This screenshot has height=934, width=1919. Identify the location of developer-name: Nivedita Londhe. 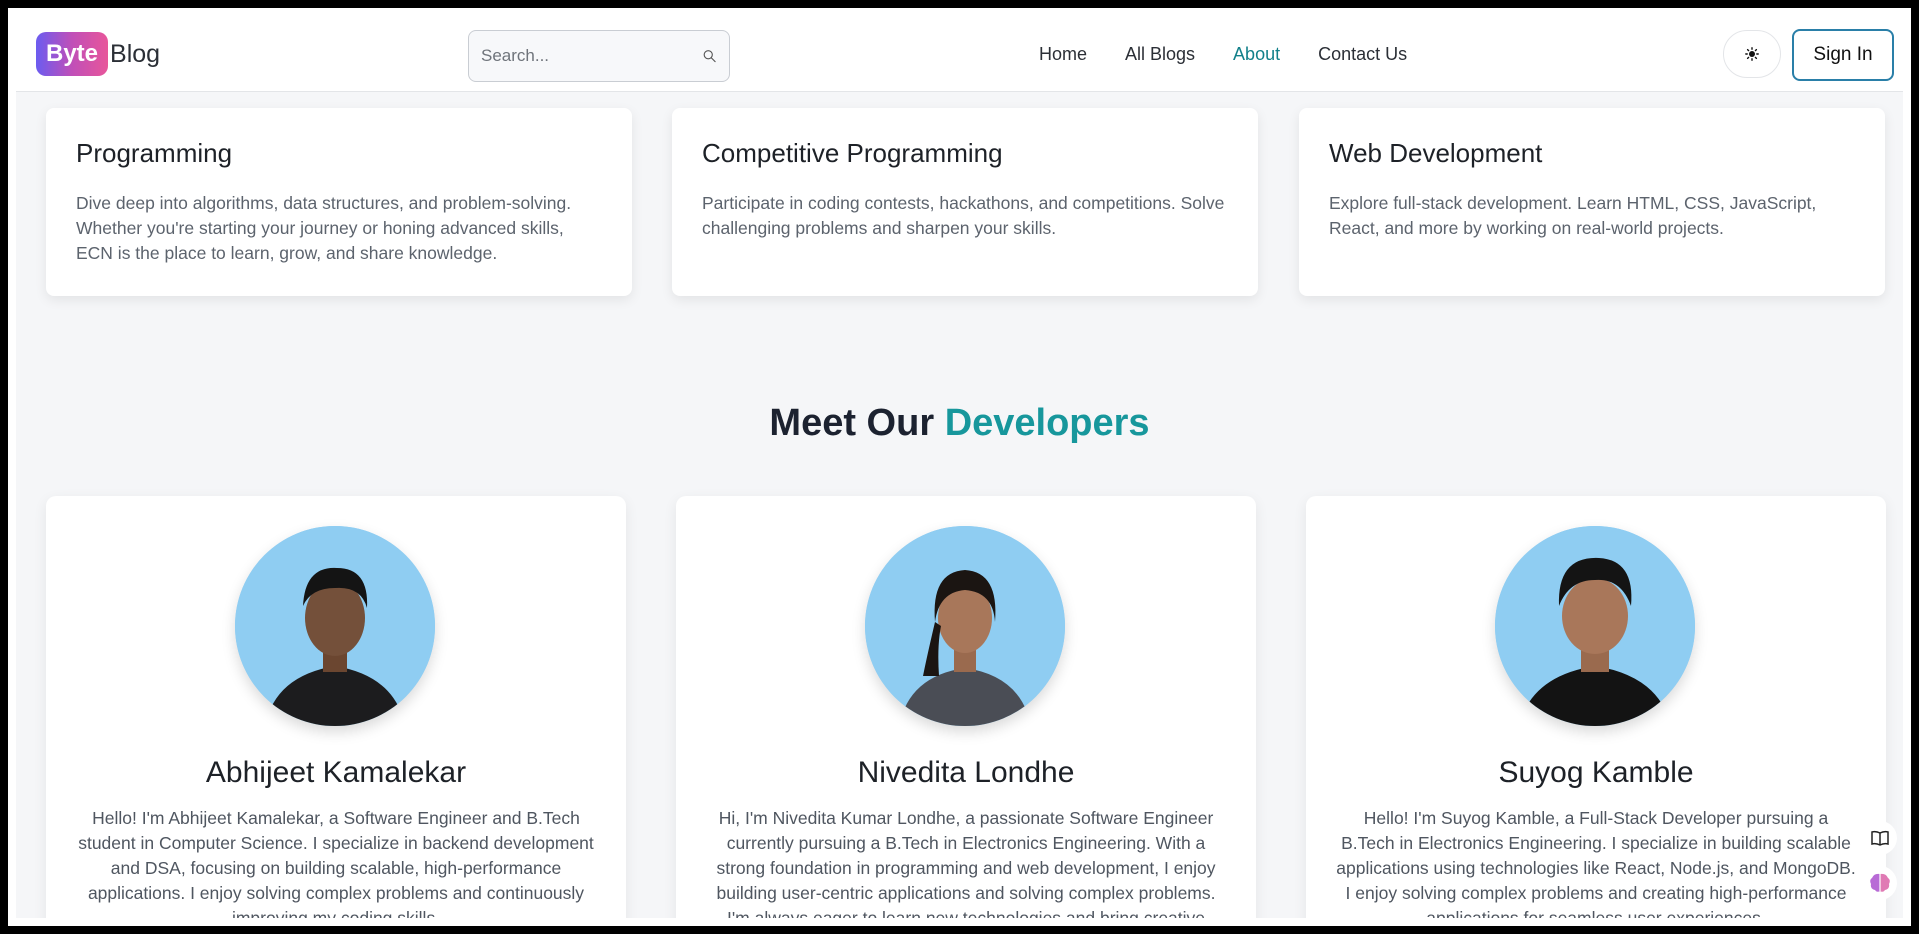
(966, 772).